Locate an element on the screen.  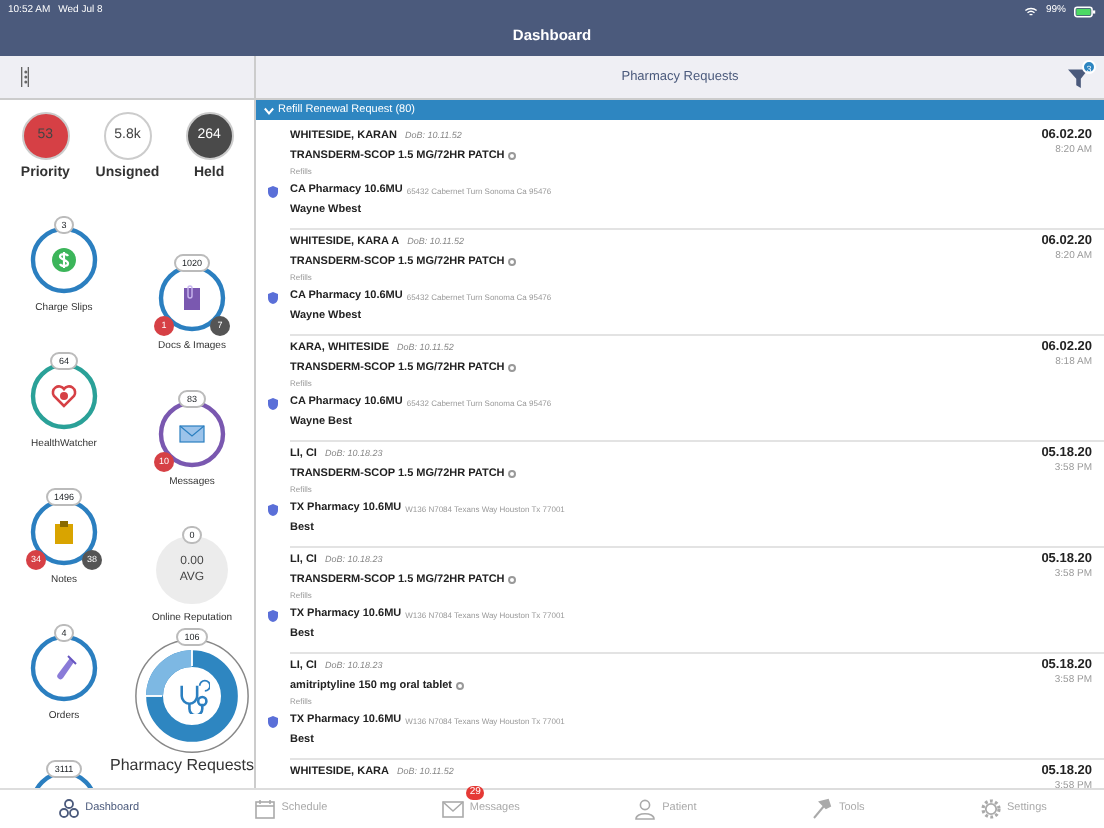
widget-label: Pharmacy Requests is located at coordinates (181, 765).